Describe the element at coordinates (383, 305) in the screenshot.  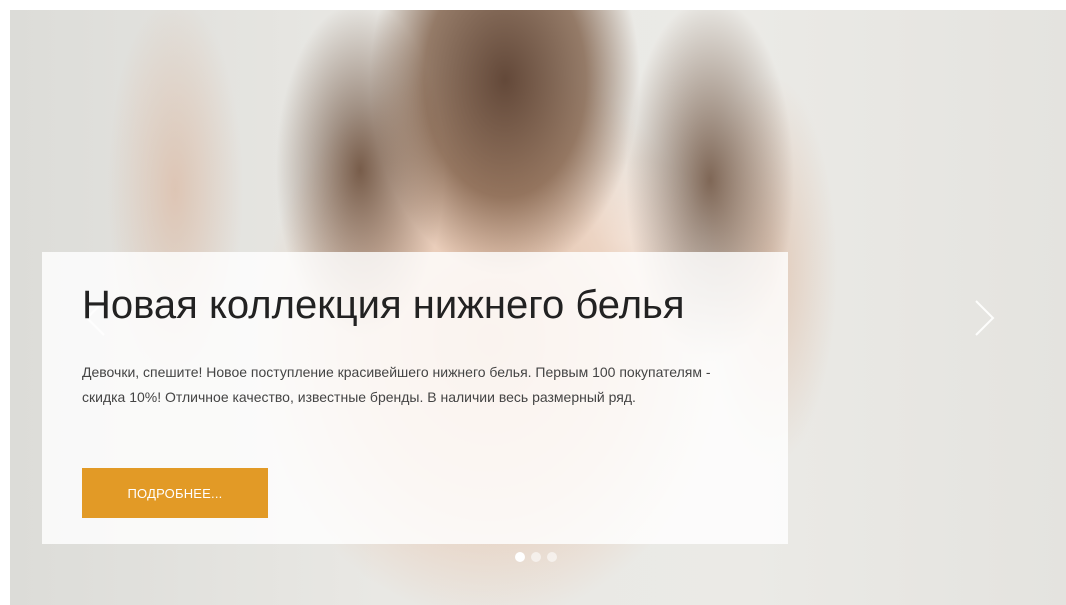
I see `slide-title: Новая коллекция нижнего белья` at that location.